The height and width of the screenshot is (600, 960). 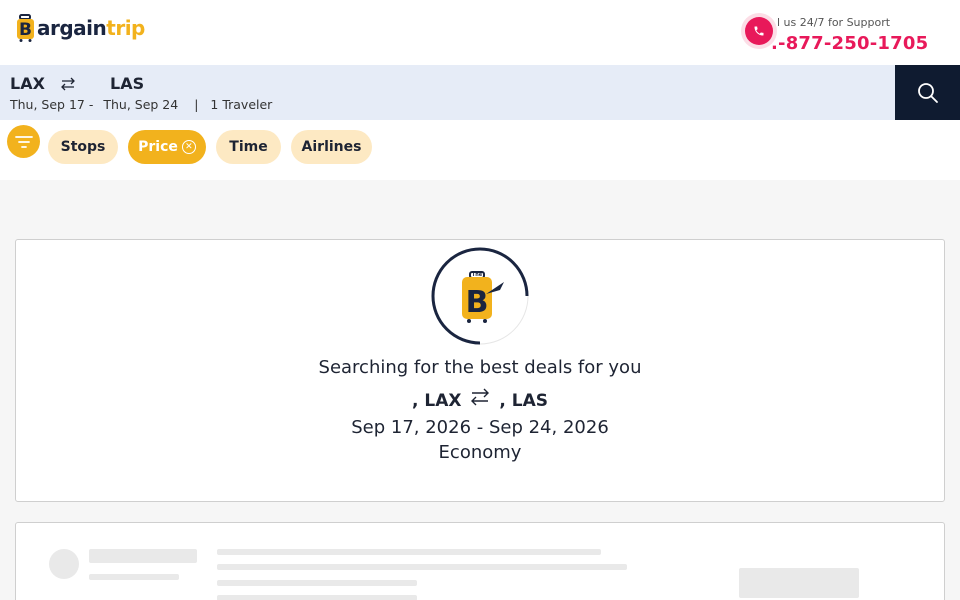 I want to click on support-phone-number: .-877-250-1705, so click(x=849, y=43).